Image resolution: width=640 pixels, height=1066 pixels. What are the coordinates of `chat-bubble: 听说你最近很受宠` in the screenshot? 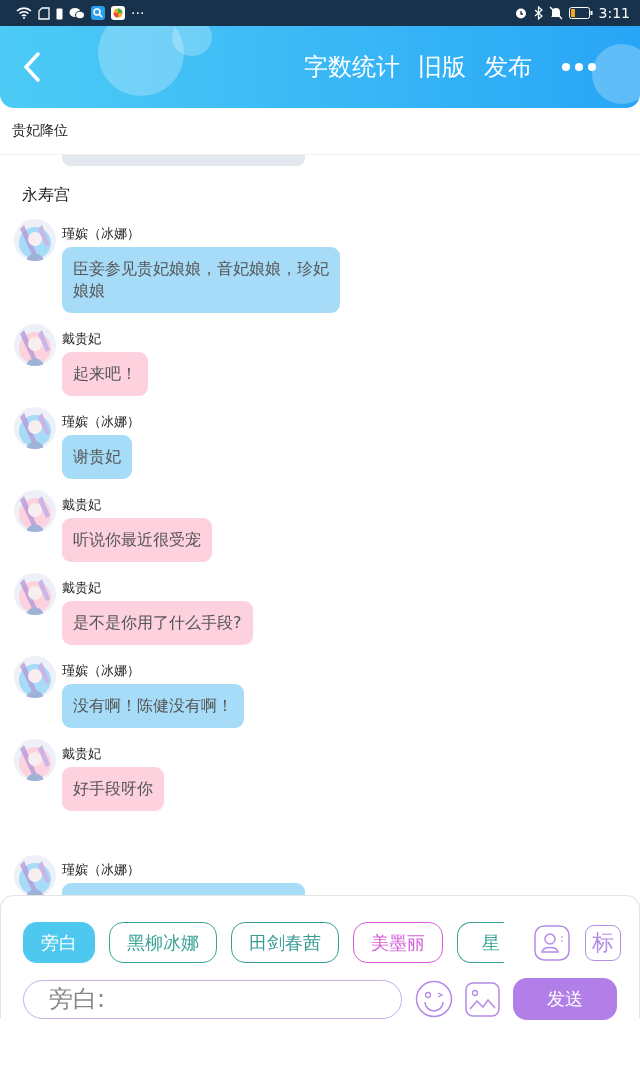 It's located at (137, 540).